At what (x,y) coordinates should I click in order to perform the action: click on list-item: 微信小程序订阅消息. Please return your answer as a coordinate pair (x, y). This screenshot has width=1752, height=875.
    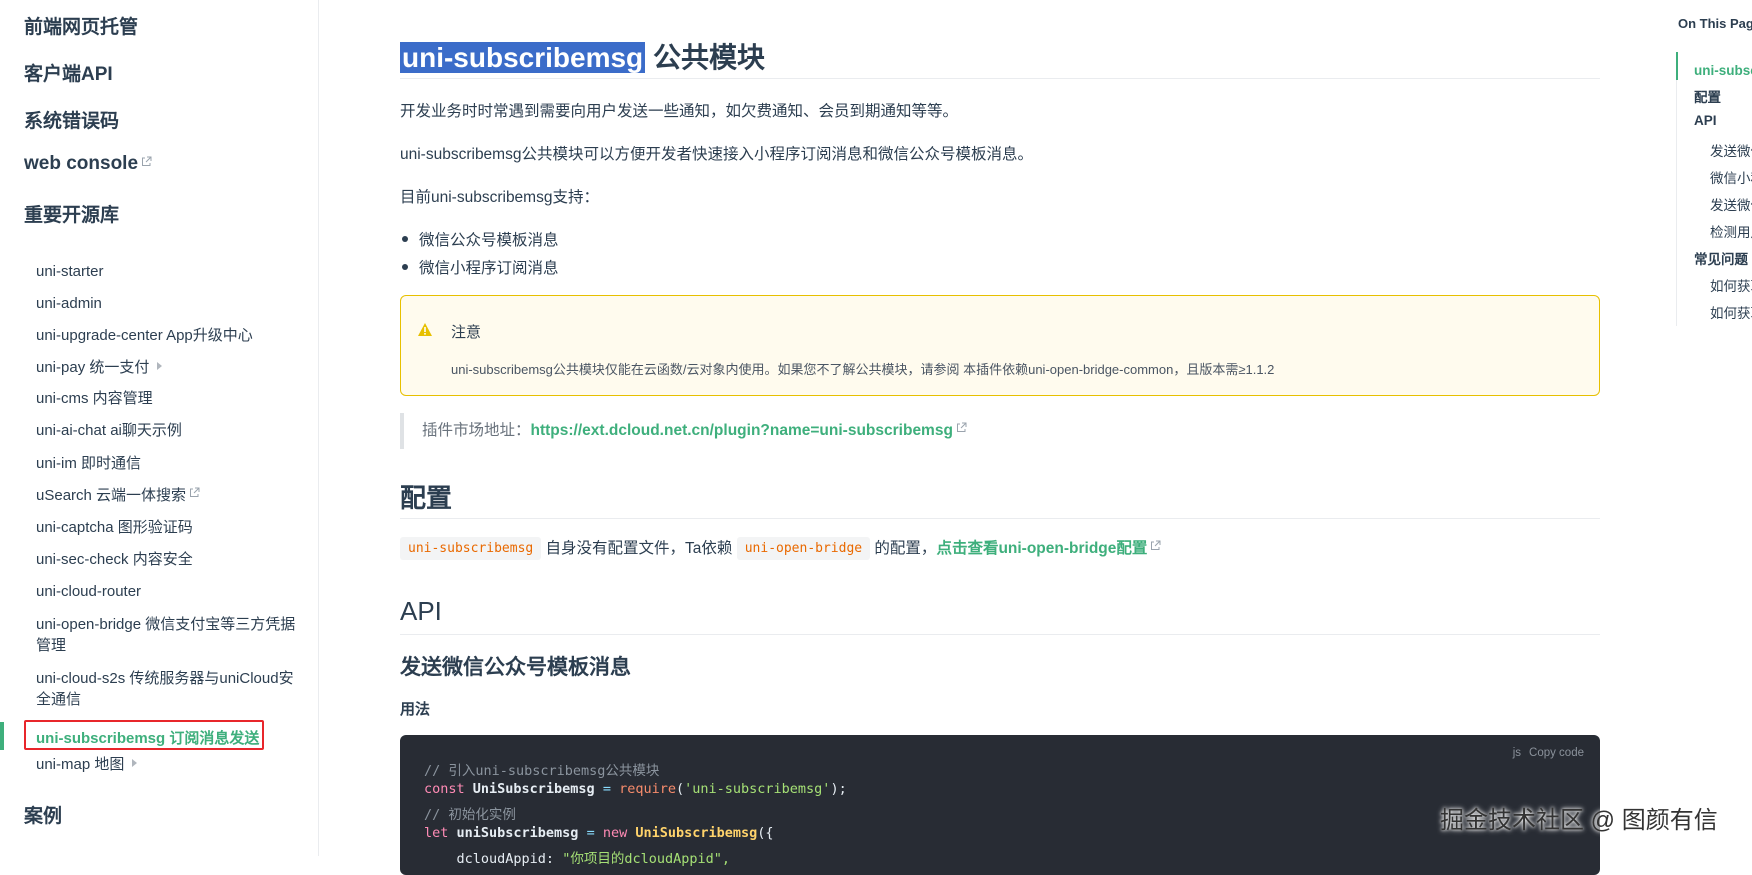
    Looking at the image, I should click on (480, 267).